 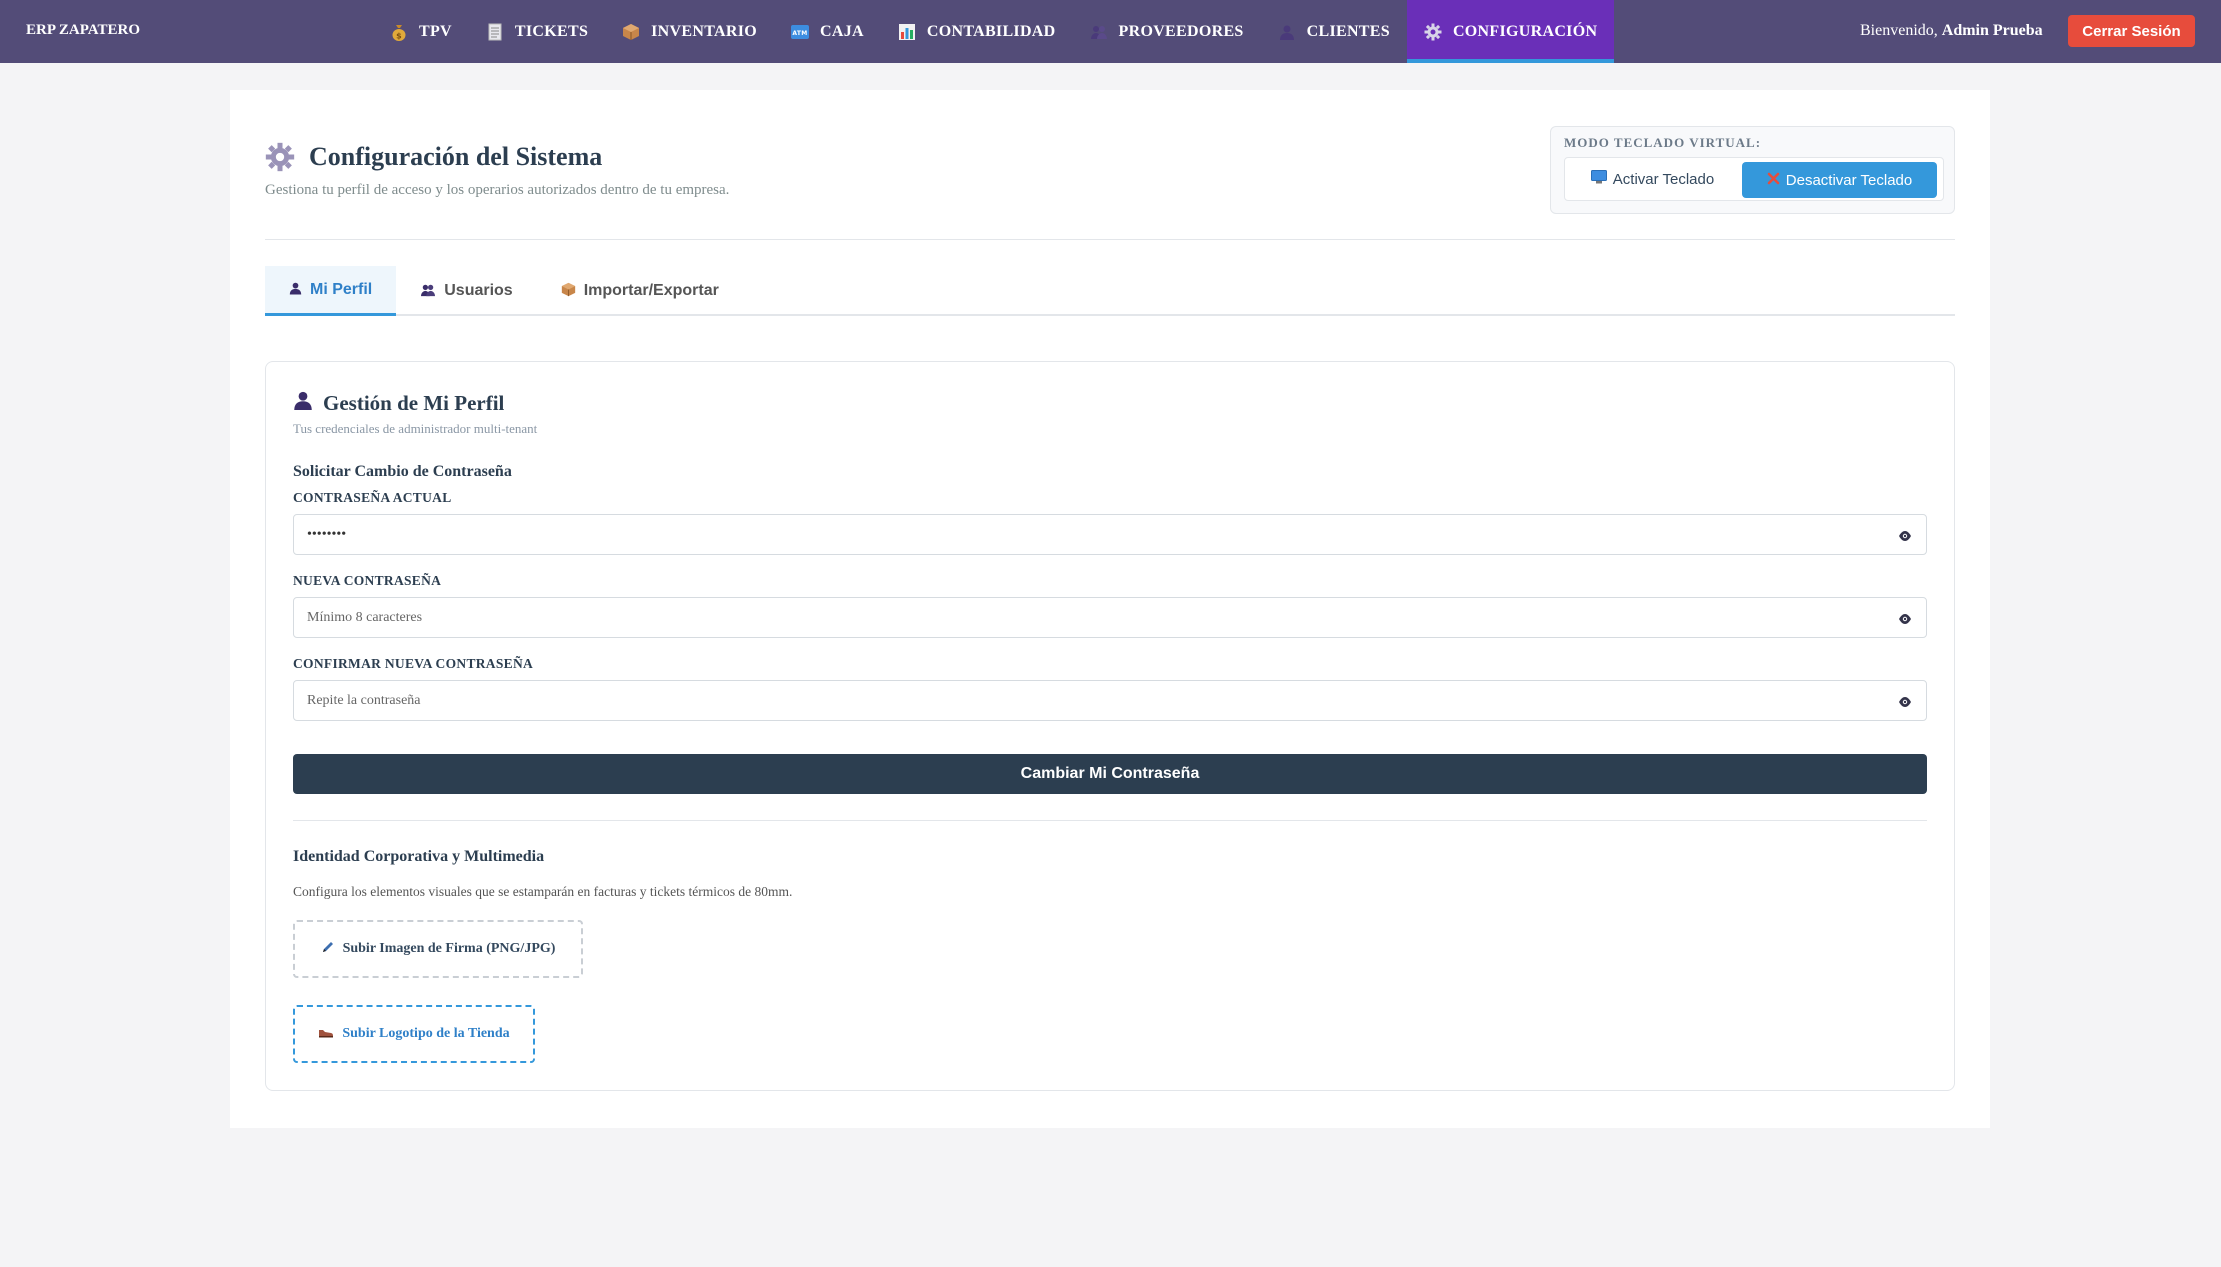 I want to click on nav-item-tpv: $ TPV, so click(x=421, y=31).